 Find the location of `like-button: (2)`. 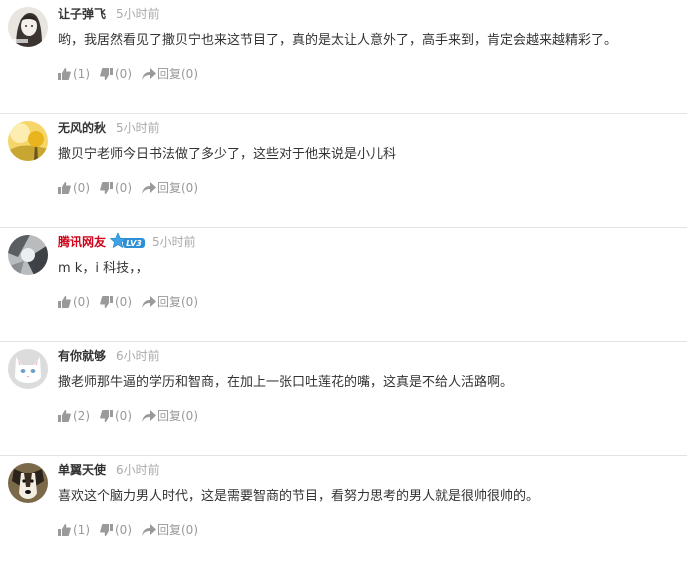

like-button: (2) is located at coordinates (74, 416).